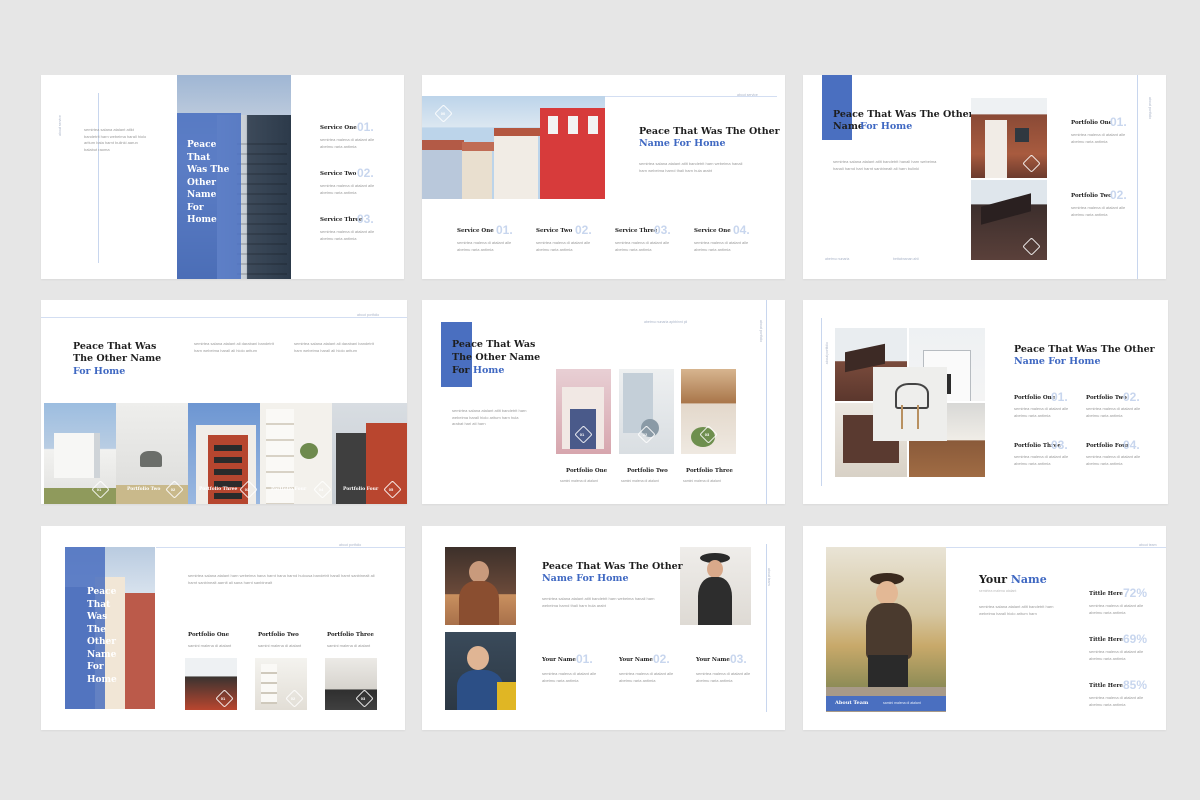 This screenshot has width=1200, height=800. Describe the element at coordinates (461, 370) in the screenshot. I see `slide-title: For` at that location.